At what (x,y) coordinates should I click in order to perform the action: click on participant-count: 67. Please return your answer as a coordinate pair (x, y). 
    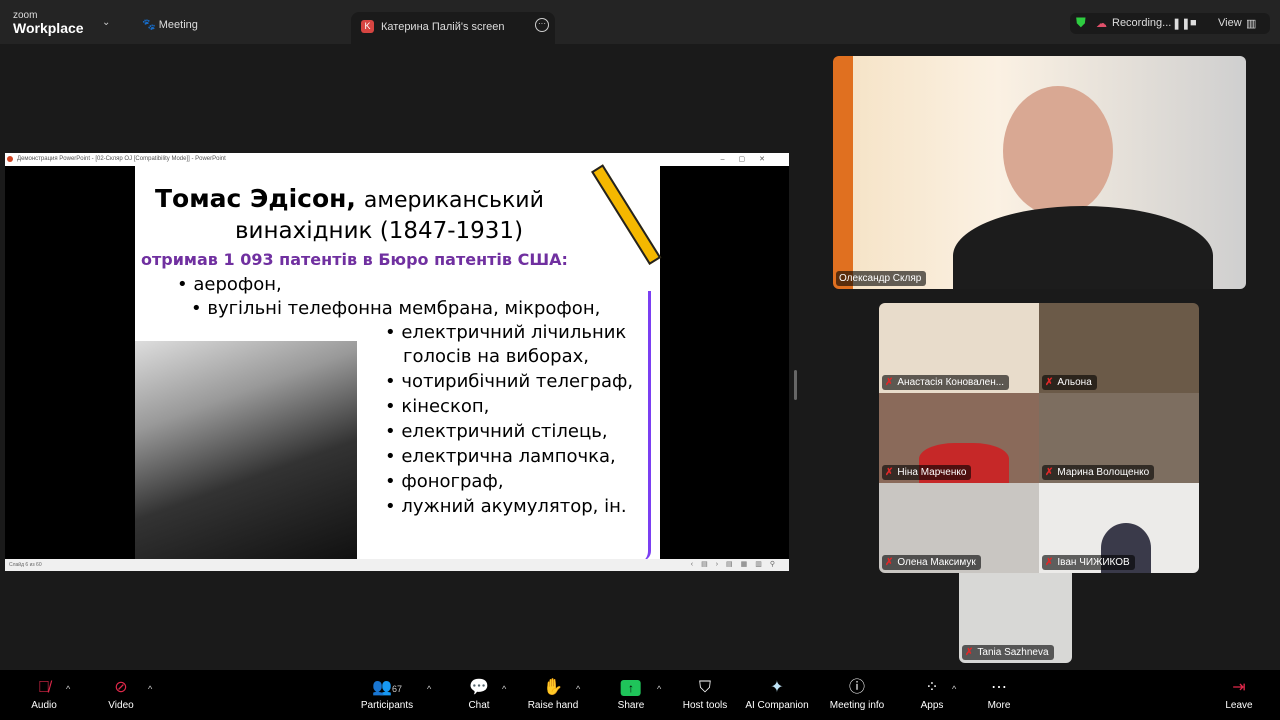
    Looking at the image, I should click on (396, 689).